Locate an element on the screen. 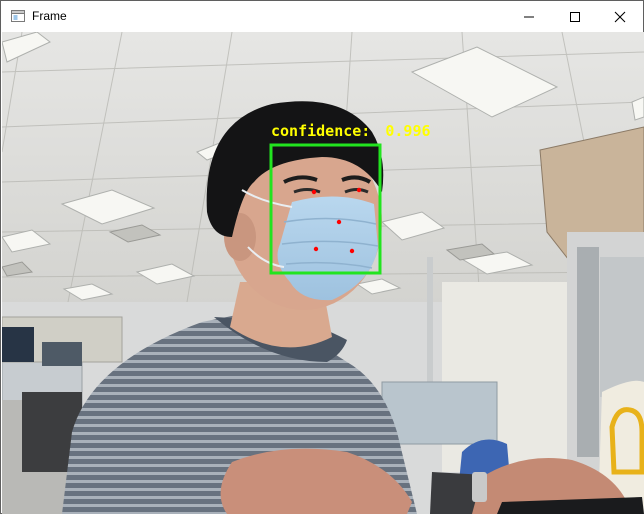  confidence-text: confidence: 0.996 is located at coordinates (351, 131).